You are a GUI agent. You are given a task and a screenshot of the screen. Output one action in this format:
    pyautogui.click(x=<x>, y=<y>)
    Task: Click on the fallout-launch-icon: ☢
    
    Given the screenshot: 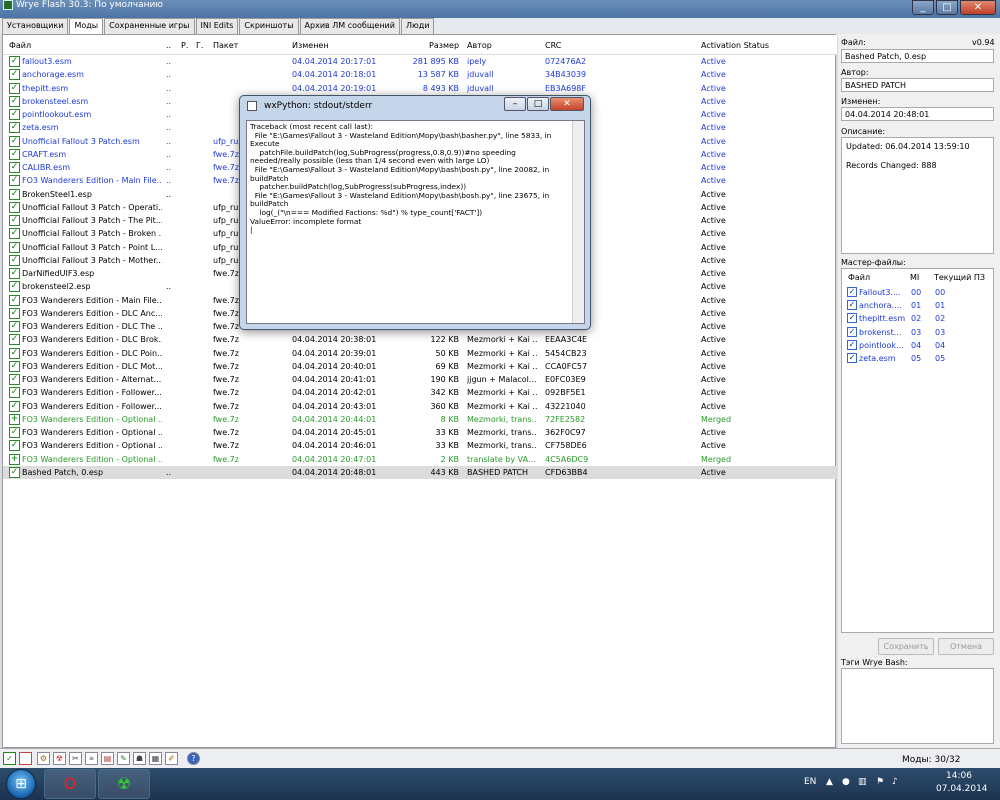 What is the action you would take?
    pyautogui.click(x=59, y=758)
    